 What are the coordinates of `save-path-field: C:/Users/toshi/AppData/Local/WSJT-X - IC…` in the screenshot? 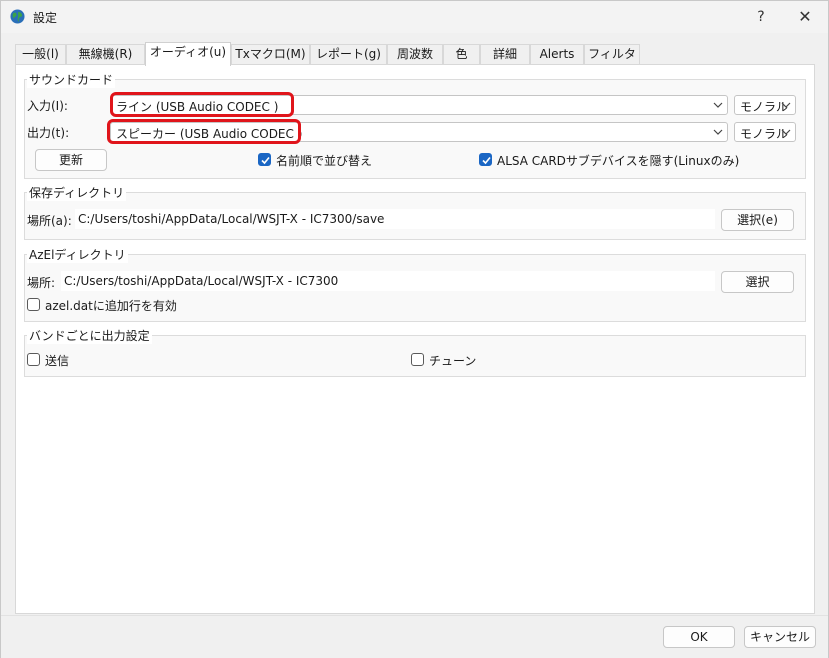 It's located at (395, 219).